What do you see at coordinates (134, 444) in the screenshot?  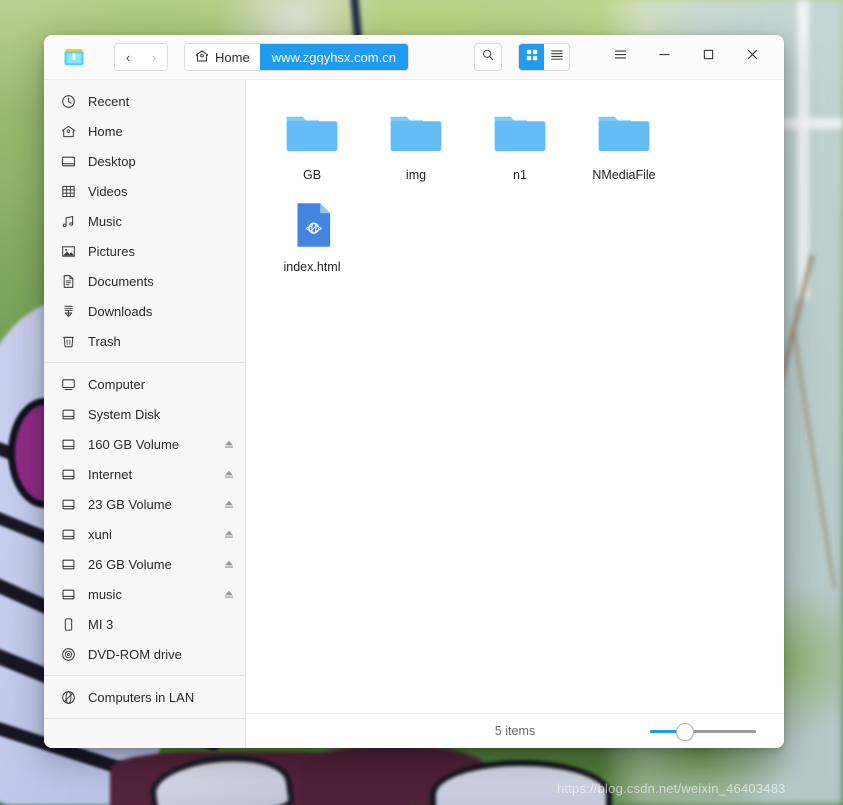 I see `sidebar-label: 160 GB Volume` at bounding box center [134, 444].